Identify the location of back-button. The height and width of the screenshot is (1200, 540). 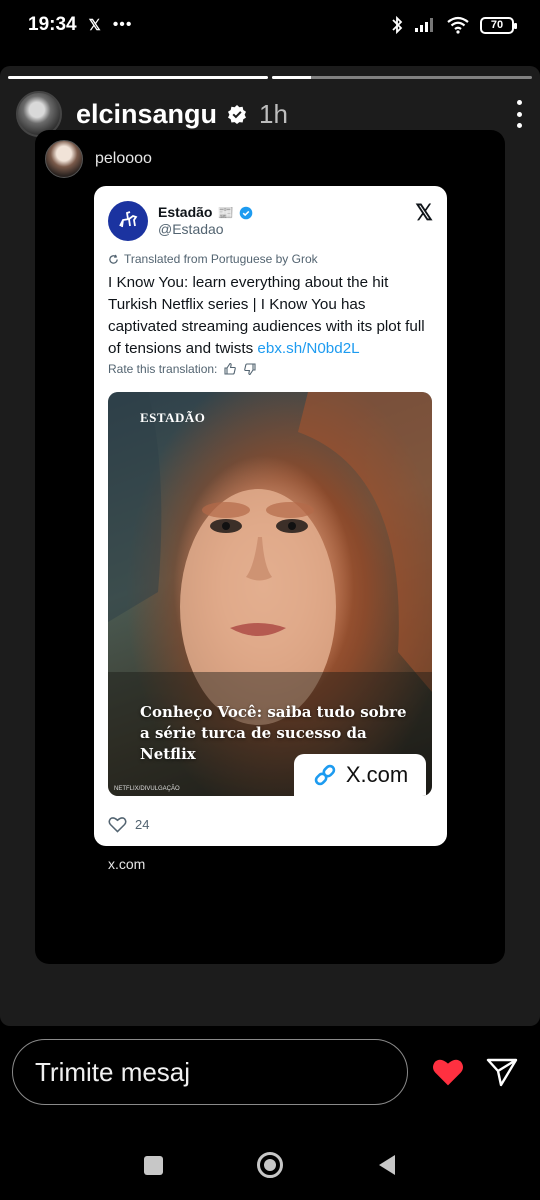
(387, 1165).